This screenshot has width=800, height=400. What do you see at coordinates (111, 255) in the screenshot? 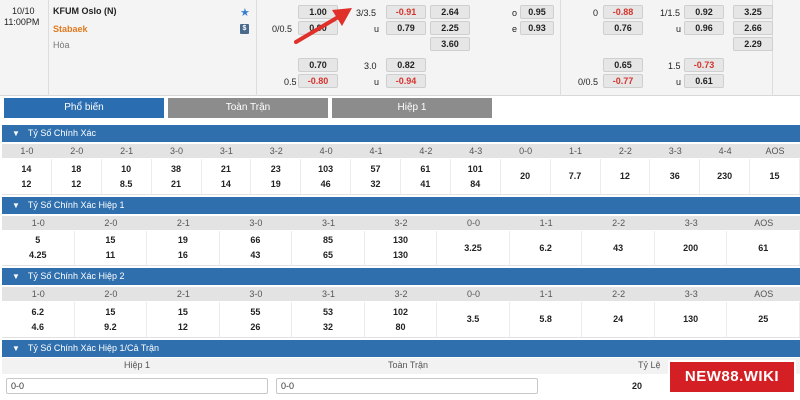
I see `odds-value-bottom: 11` at bounding box center [111, 255].